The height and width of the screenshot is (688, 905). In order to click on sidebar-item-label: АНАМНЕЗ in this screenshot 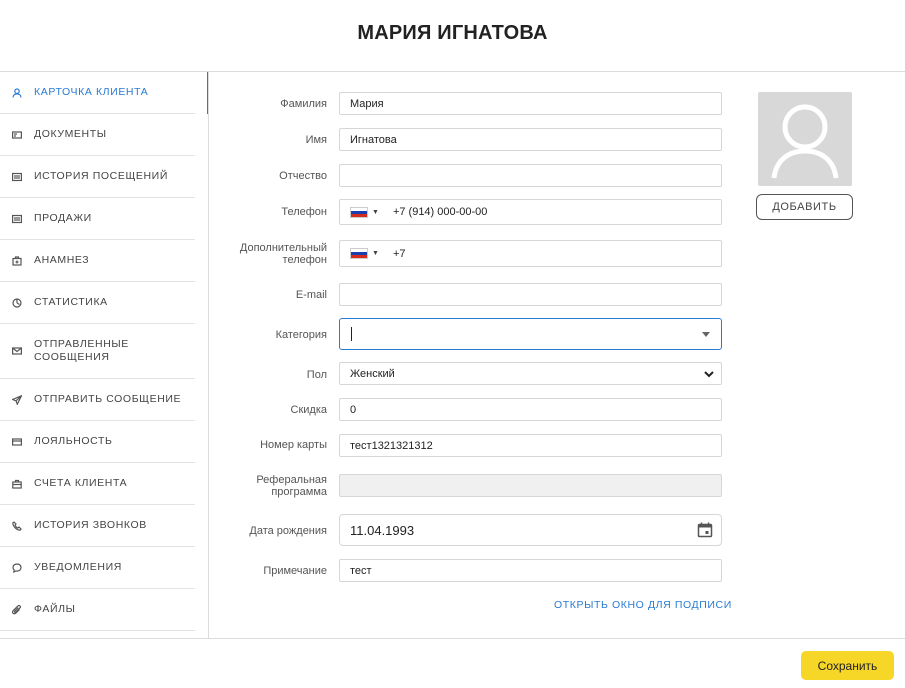, I will do `click(62, 260)`.